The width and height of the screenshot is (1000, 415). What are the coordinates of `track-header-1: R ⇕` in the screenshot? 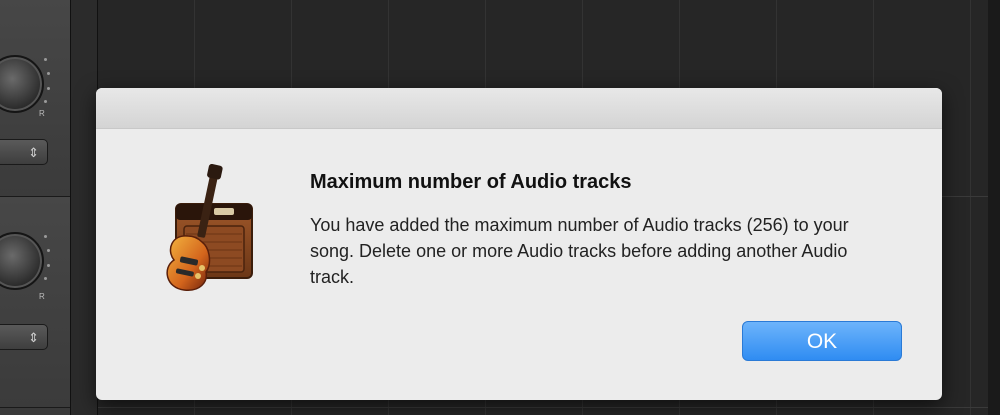 It's located at (35, 98).